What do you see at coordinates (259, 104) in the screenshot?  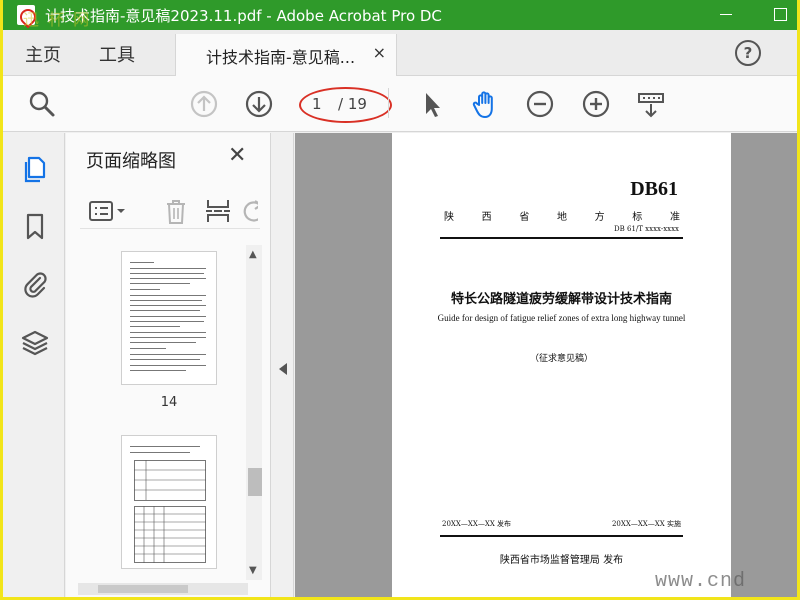 I see `page-down-icon` at bounding box center [259, 104].